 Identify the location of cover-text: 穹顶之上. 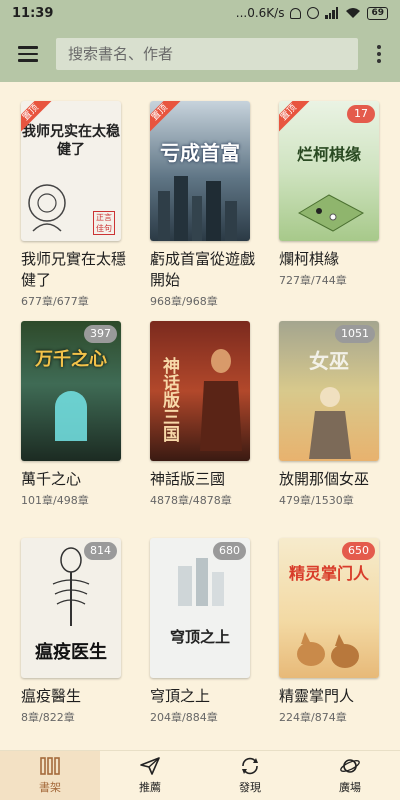
(199, 637).